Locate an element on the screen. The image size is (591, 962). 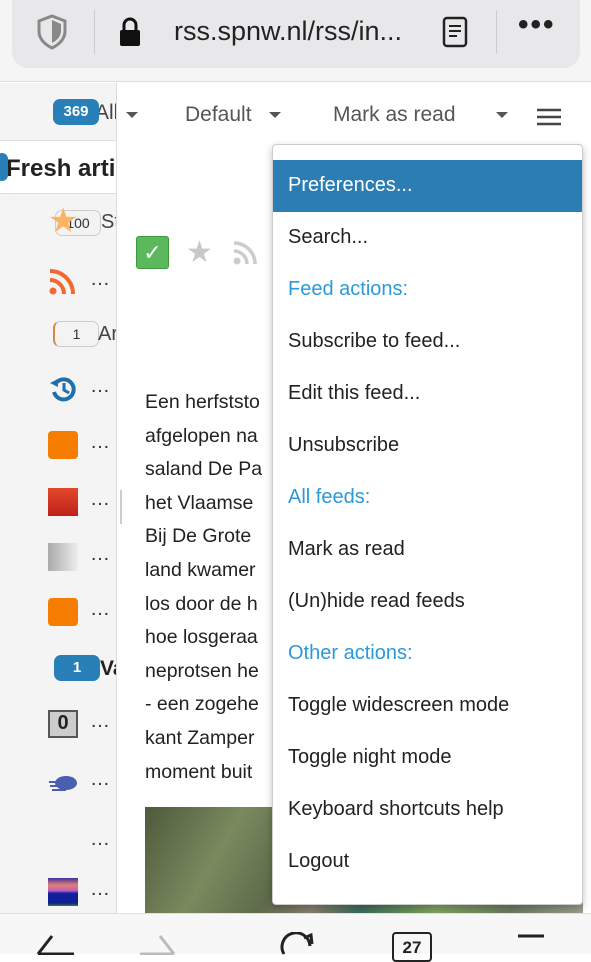
browser-bottom-bar: 27 is located at coordinates (295, 937).